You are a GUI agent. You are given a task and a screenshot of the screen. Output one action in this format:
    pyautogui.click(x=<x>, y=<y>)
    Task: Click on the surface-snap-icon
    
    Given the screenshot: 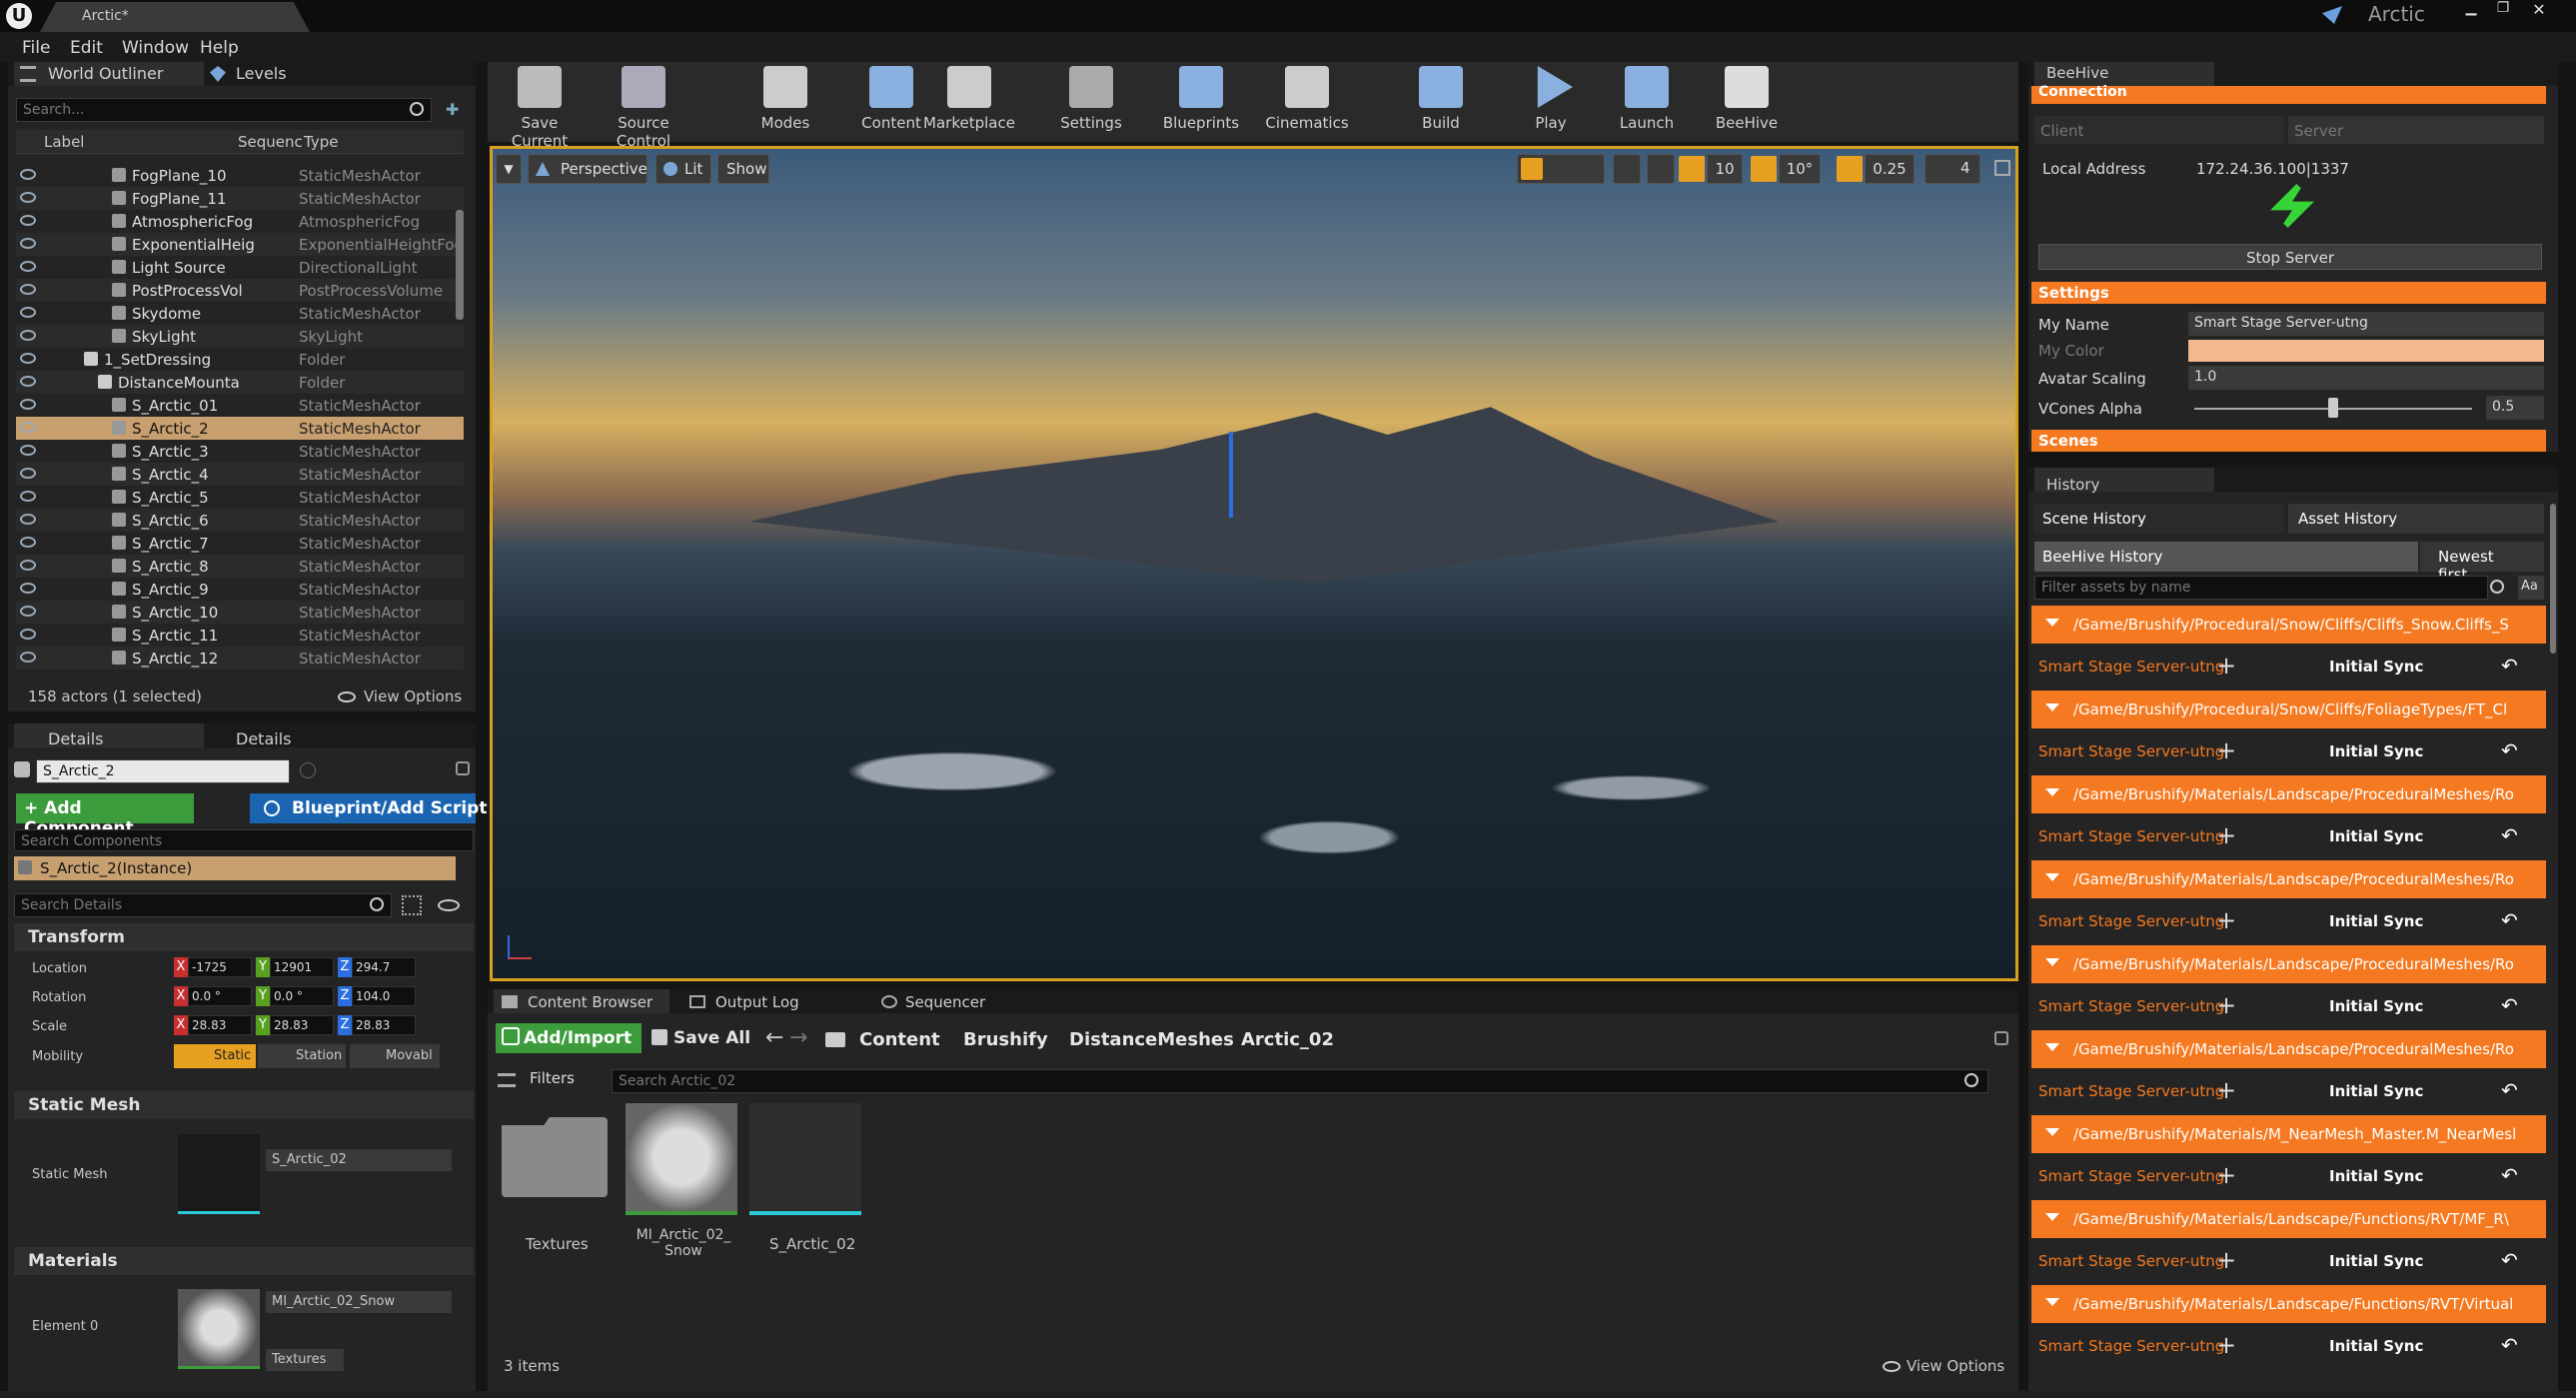 What is the action you would take?
    pyautogui.click(x=1661, y=169)
    